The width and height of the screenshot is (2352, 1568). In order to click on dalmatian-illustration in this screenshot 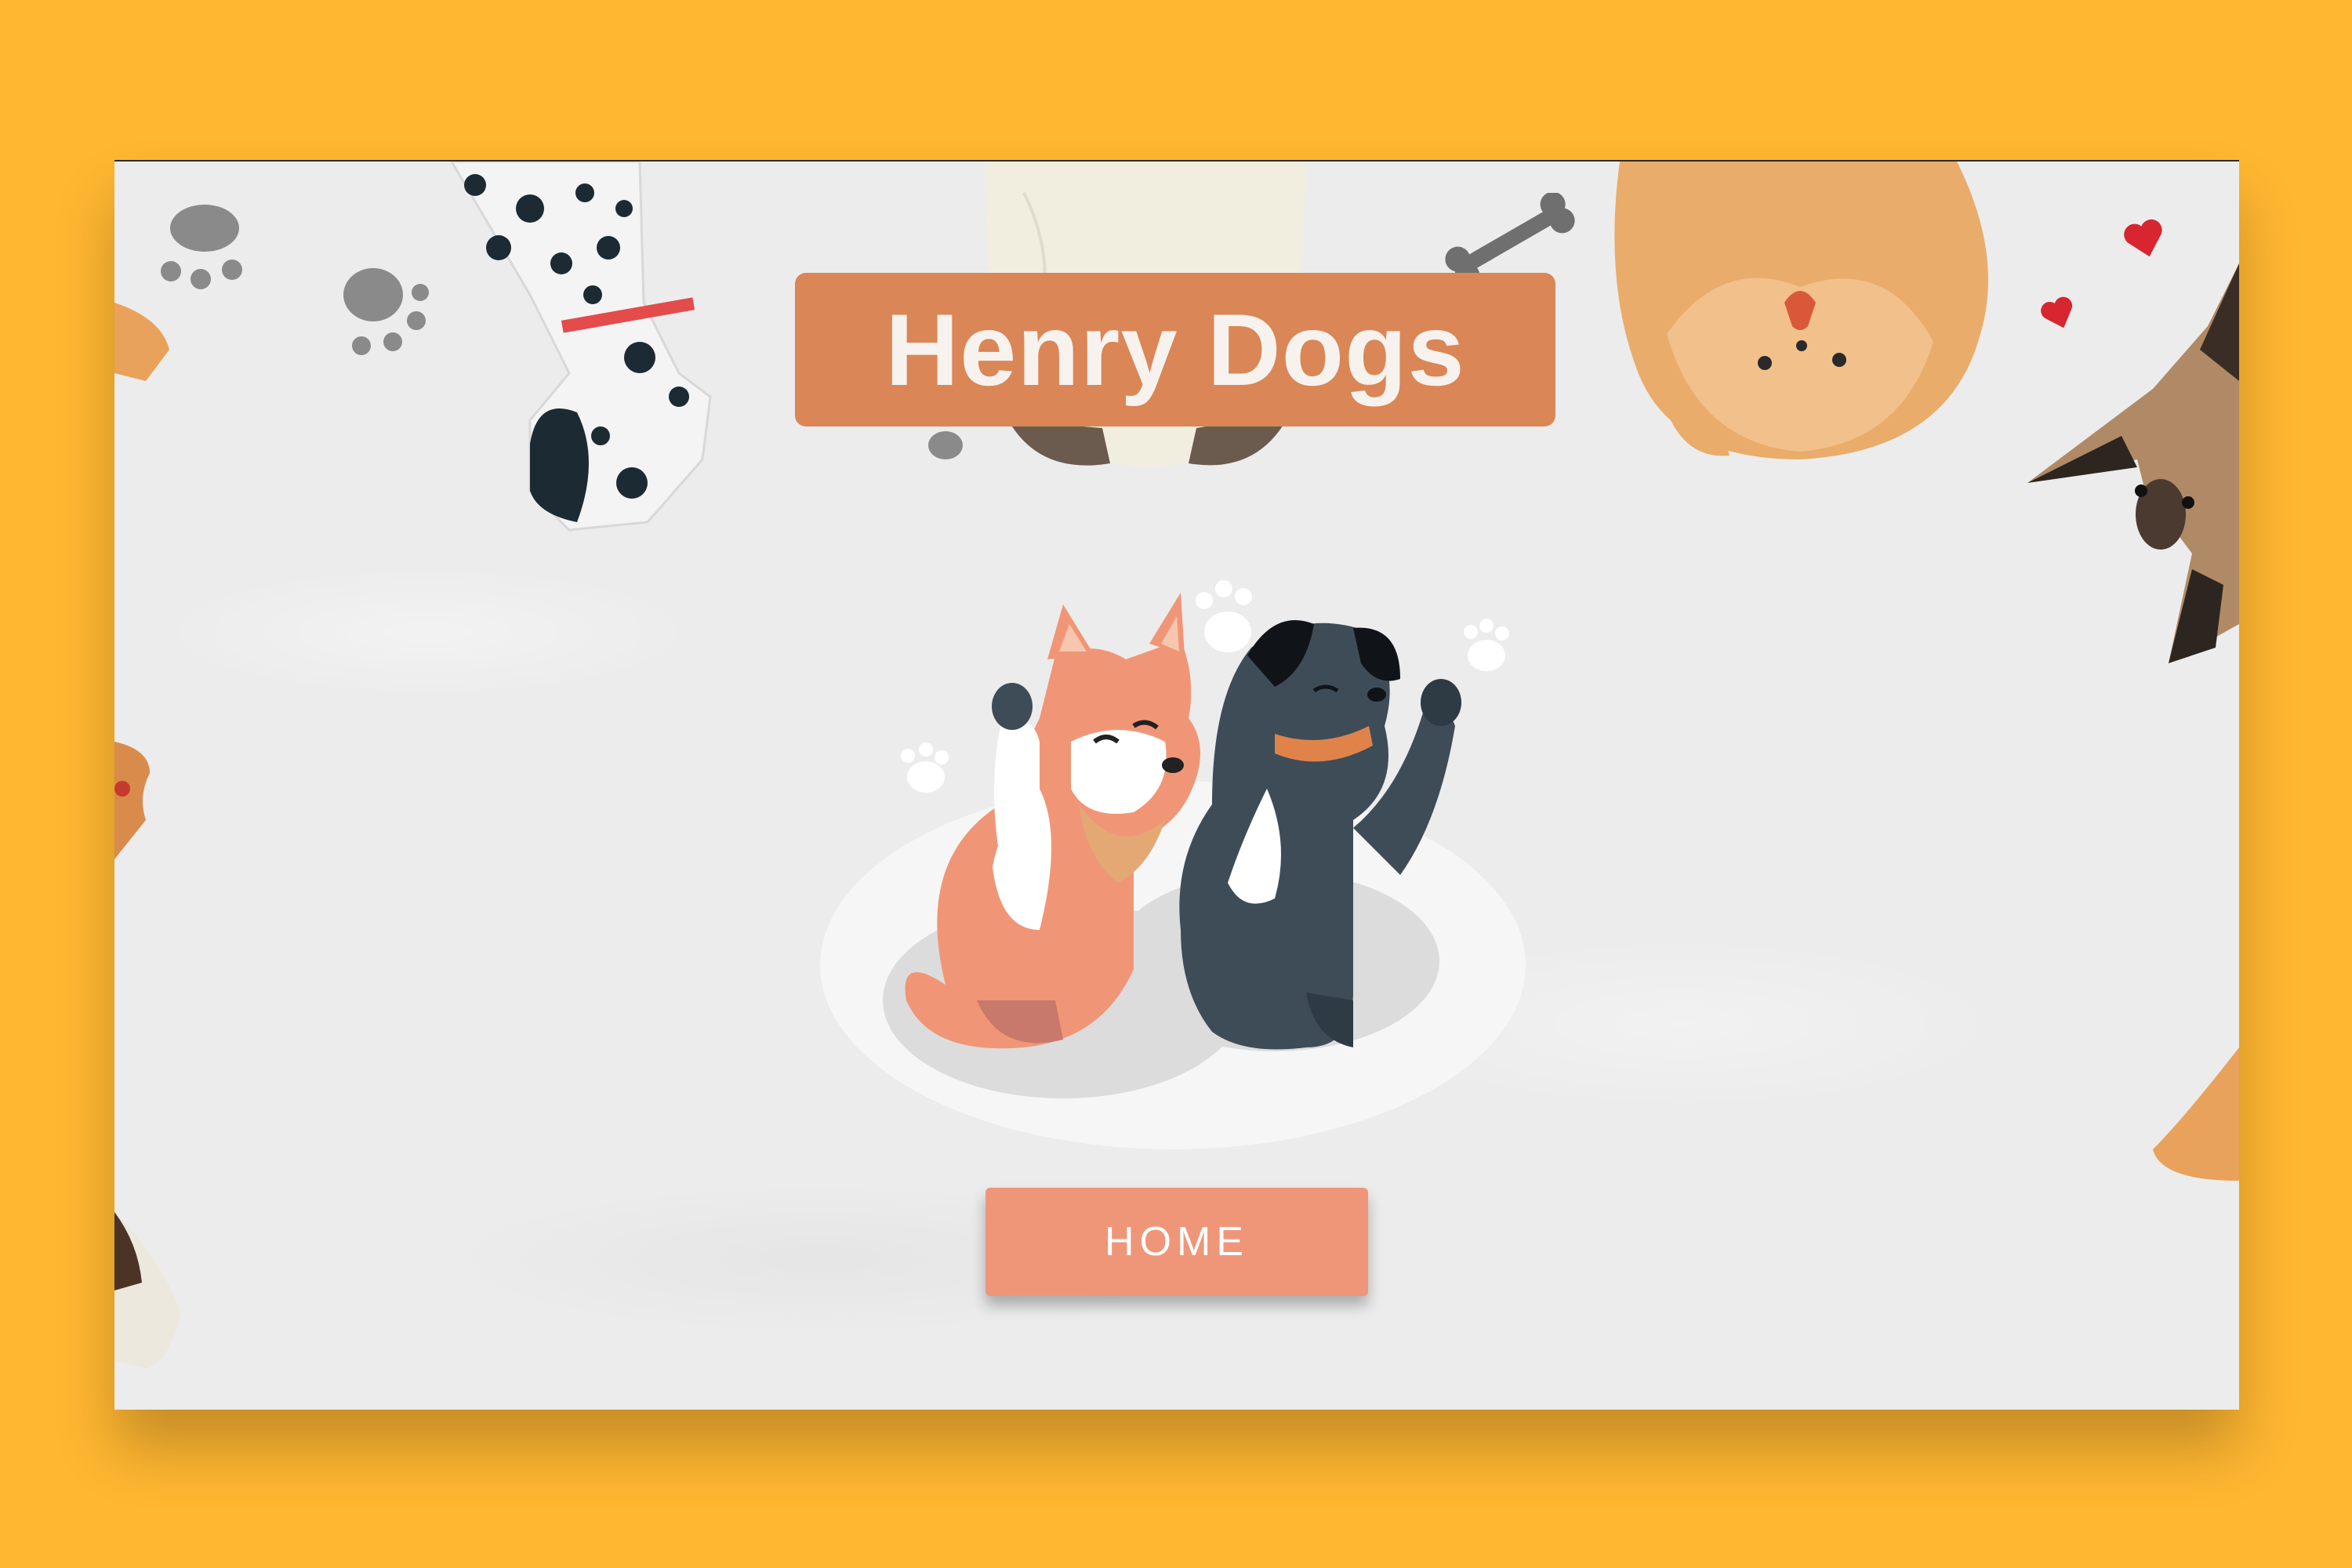, I will do `click(581, 347)`.